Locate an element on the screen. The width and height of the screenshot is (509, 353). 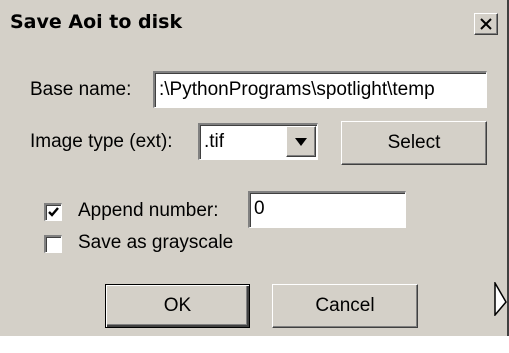
base-name-input: :\PythonPrograms\spotlight\temp is located at coordinates (320, 89).